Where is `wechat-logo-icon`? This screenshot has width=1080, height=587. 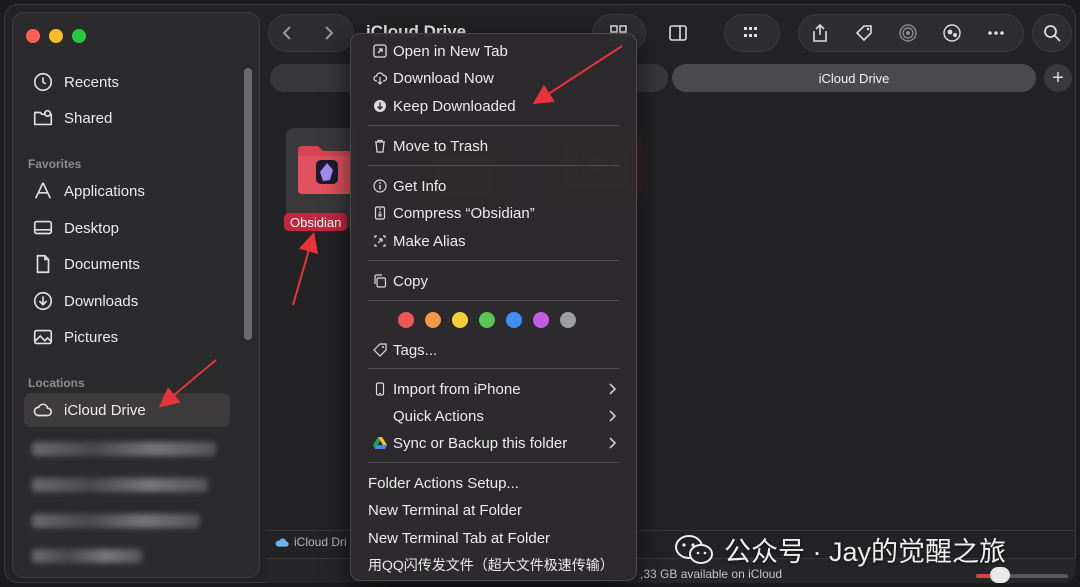 wechat-logo-icon is located at coordinates (694, 549).